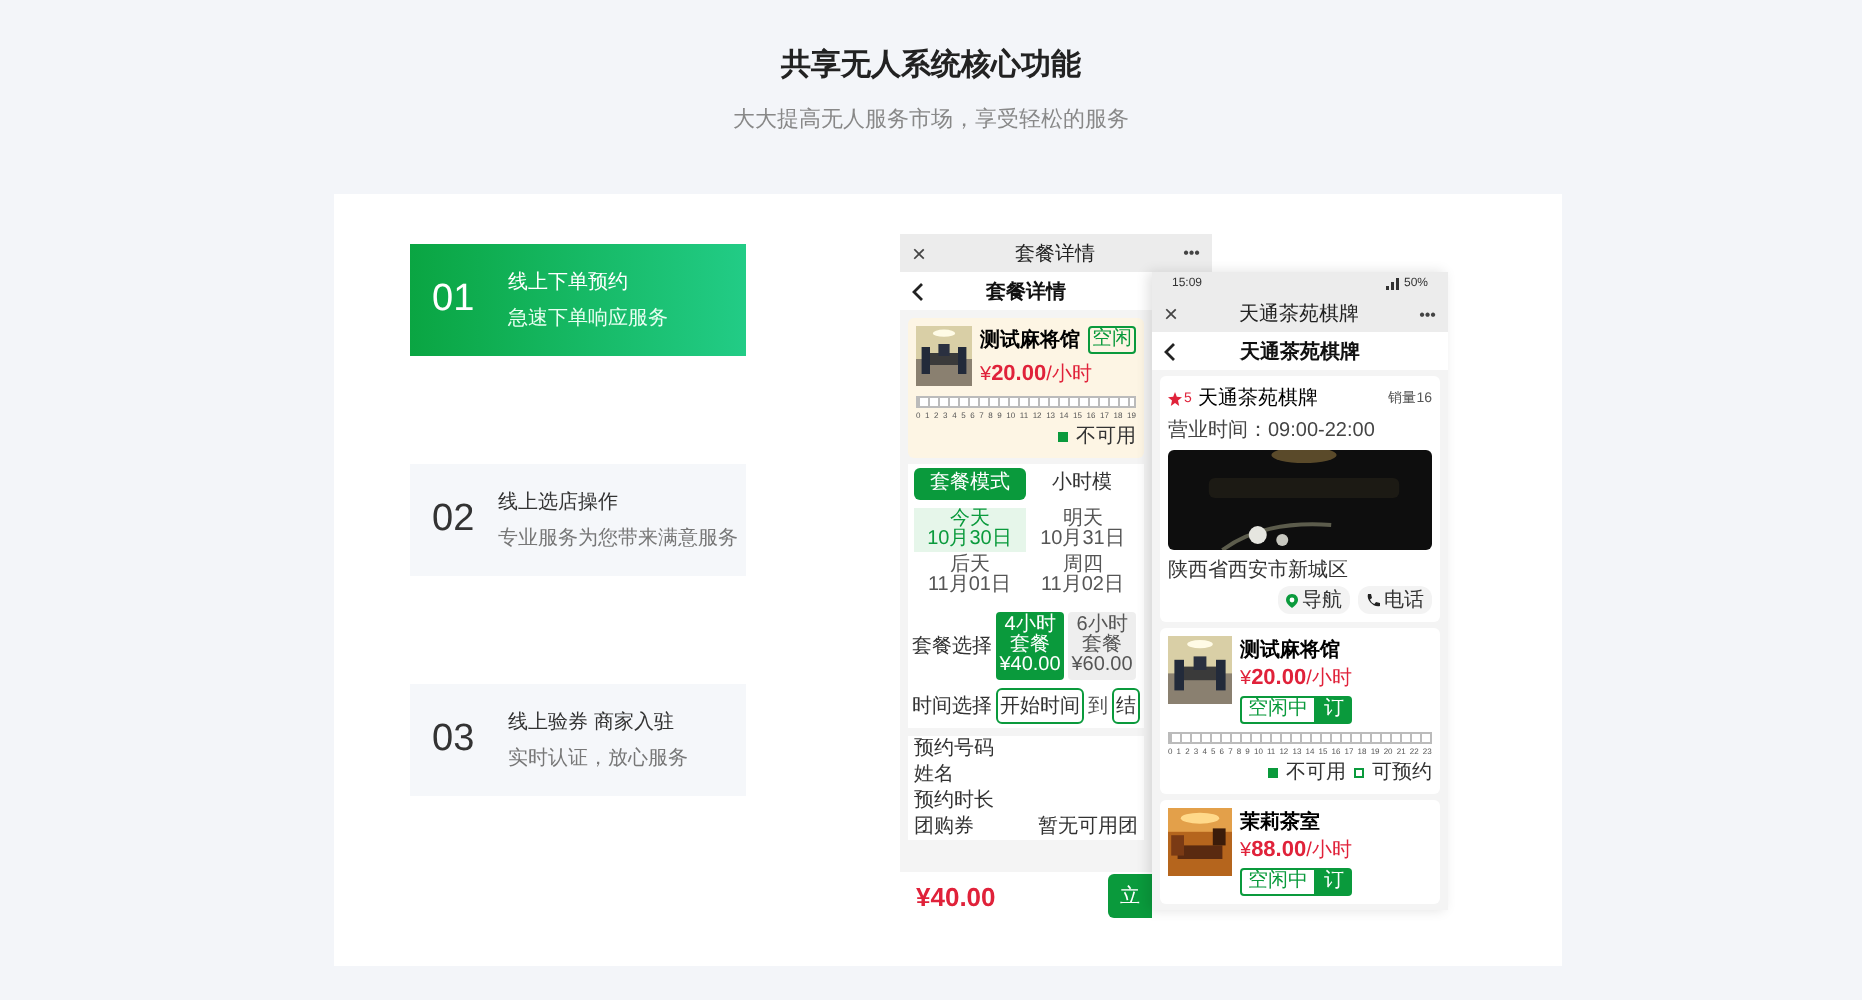  Describe the element at coordinates (1030, 646) in the screenshot. I see `package-option: 4小时套餐 ¥40.00` at that location.